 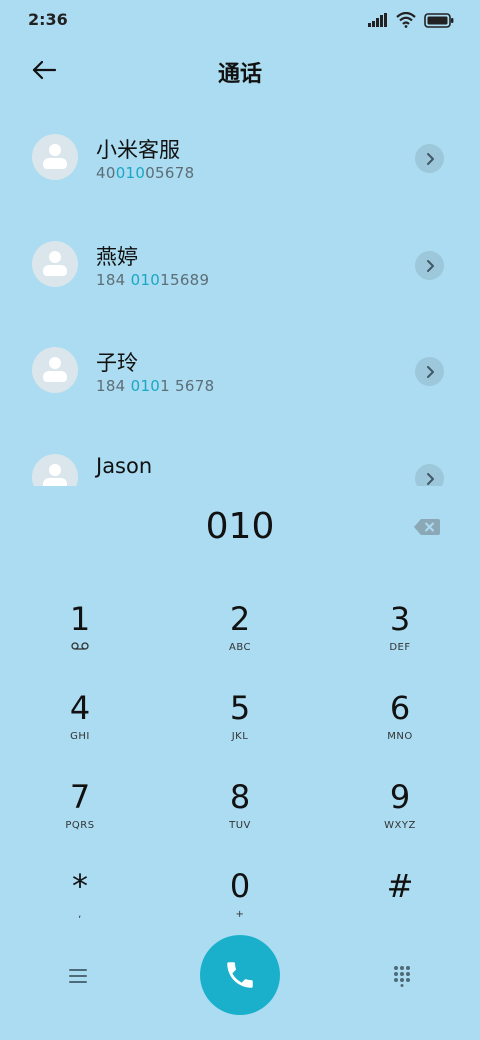 I want to click on key-letters: JKL, so click(x=240, y=736).